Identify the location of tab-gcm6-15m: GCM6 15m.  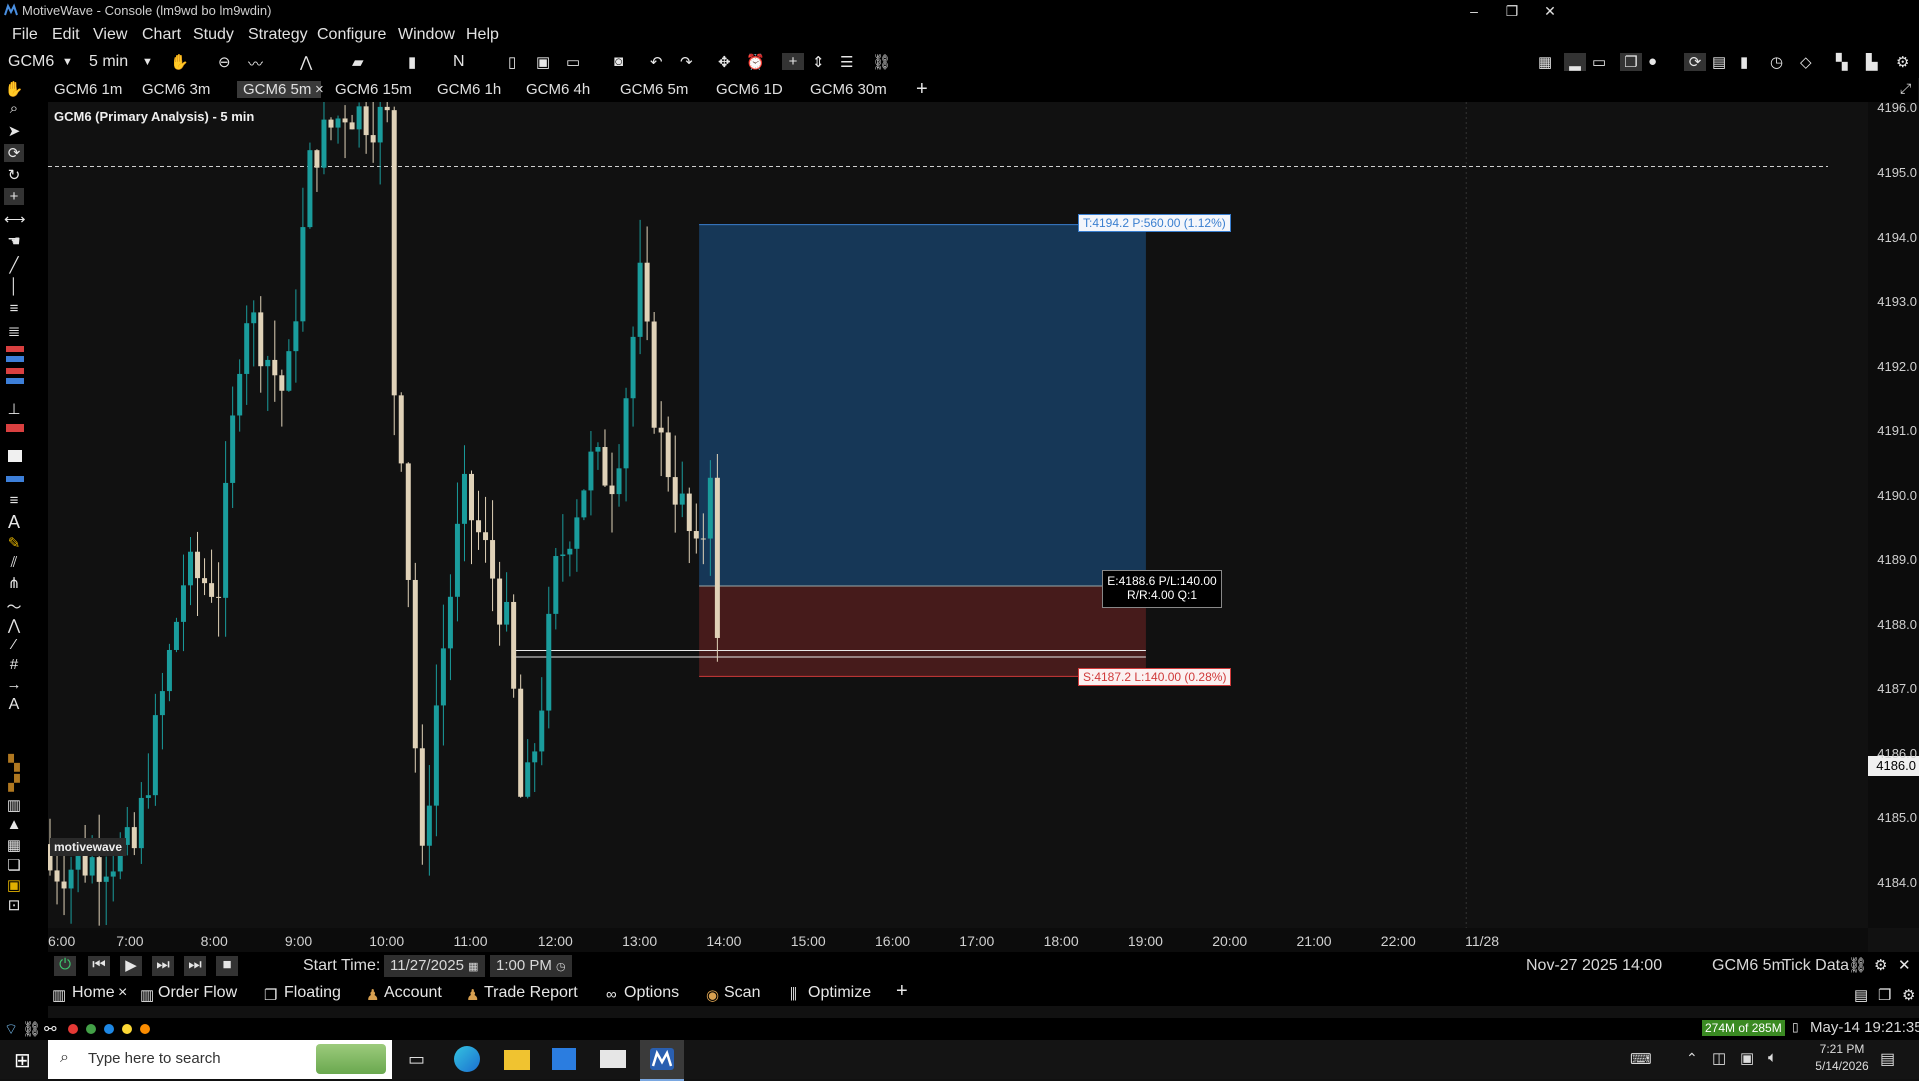
(373, 89).